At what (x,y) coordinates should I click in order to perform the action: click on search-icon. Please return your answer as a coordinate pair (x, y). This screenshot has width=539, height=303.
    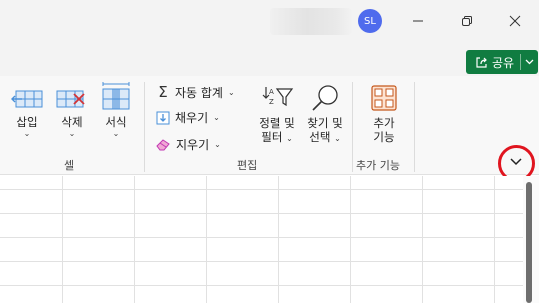
    Looking at the image, I should click on (325, 98).